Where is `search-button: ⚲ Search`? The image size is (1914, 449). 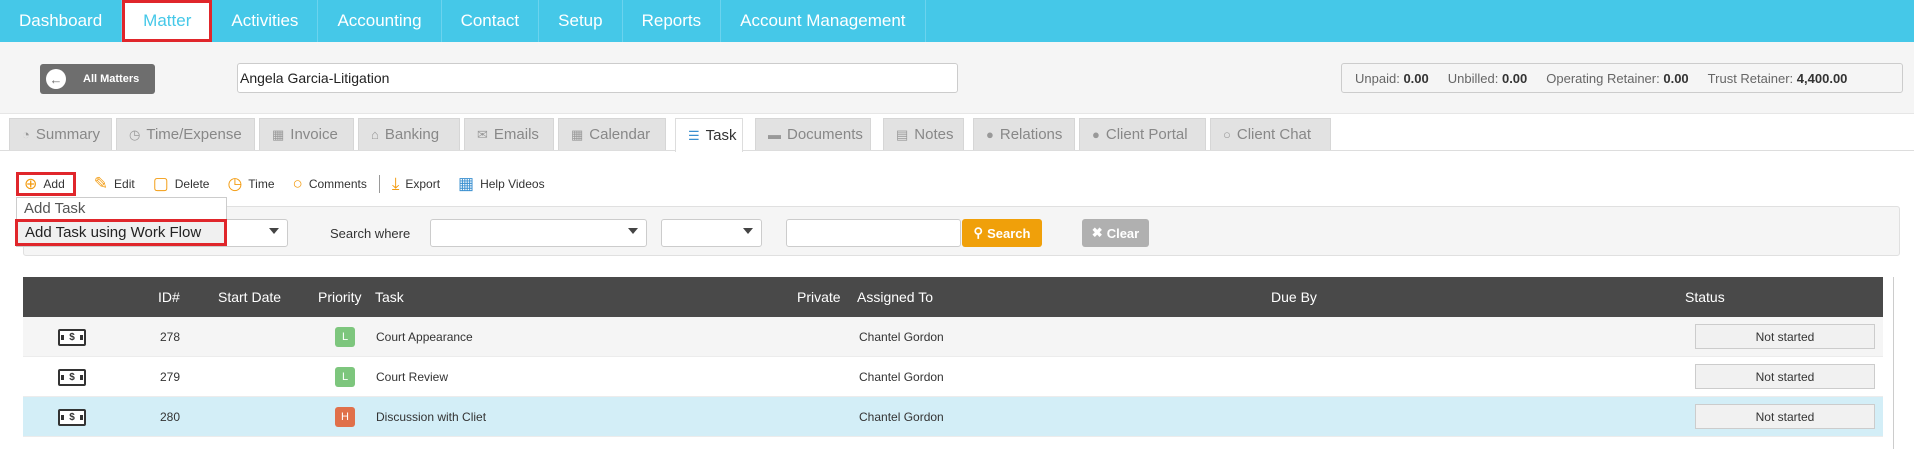
search-button: ⚲ Search is located at coordinates (1002, 233).